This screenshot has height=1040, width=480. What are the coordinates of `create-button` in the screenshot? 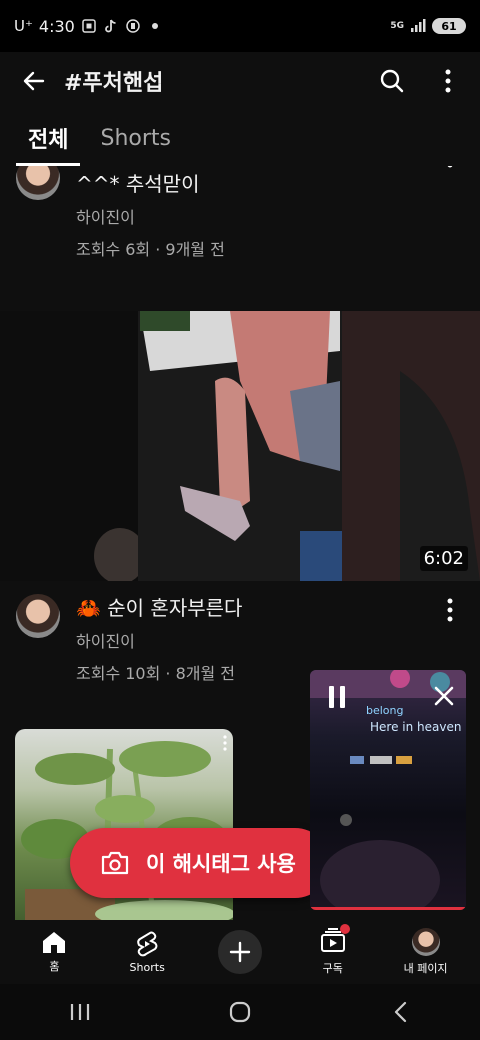 It's located at (239, 952).